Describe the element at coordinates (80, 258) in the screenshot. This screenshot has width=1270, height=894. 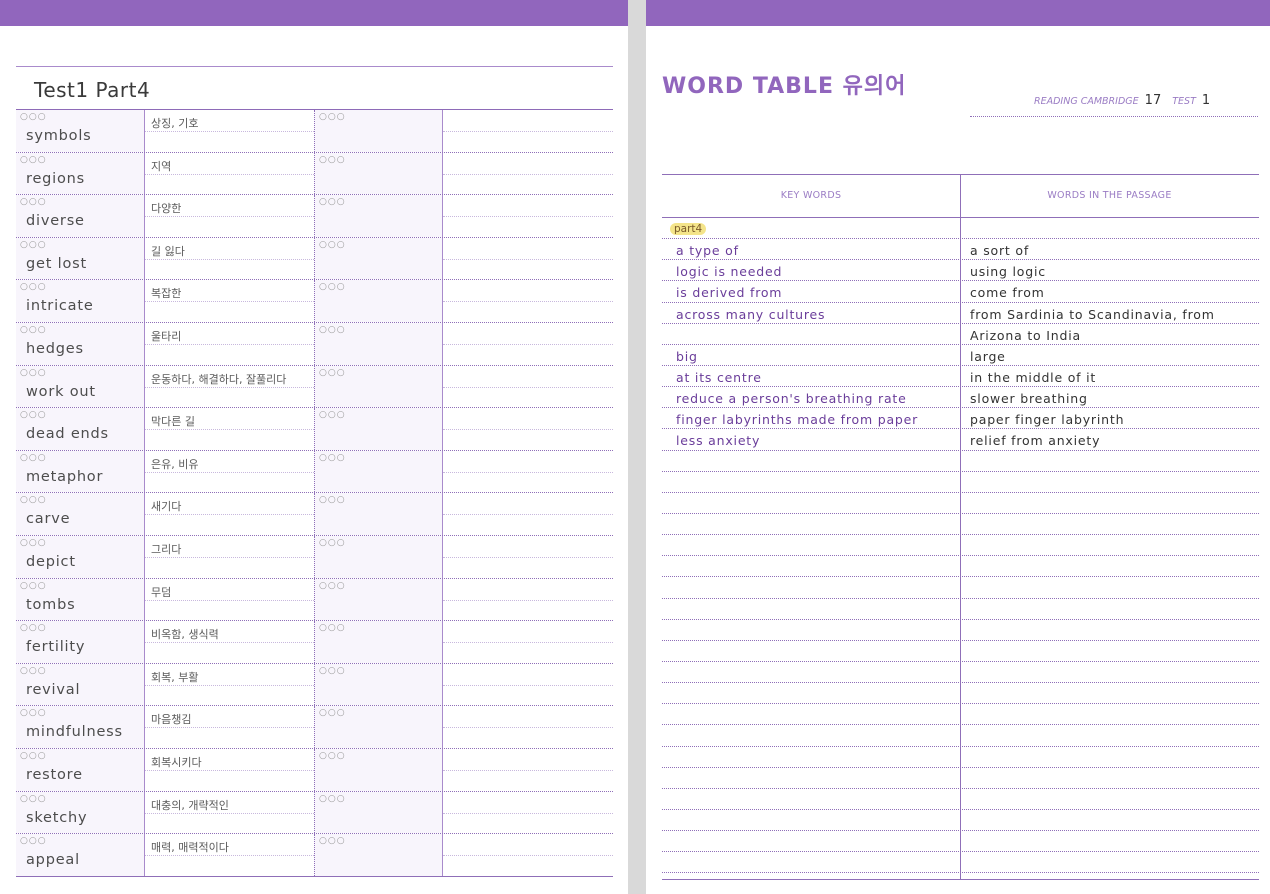
I see `word-cell: ○○○ get lost` at that location.